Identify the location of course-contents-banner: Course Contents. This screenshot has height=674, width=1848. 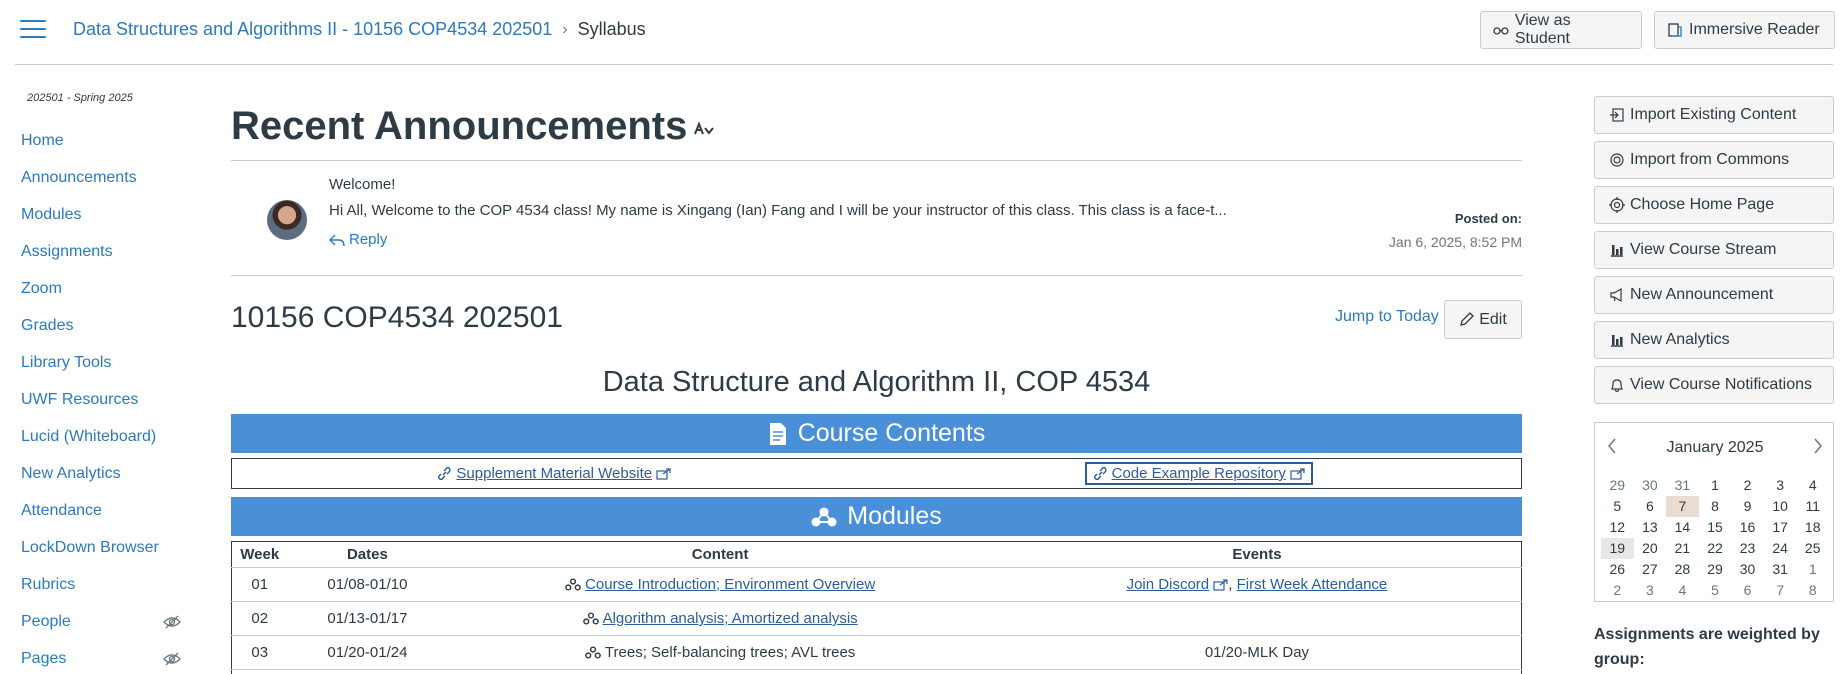
(876, 433).